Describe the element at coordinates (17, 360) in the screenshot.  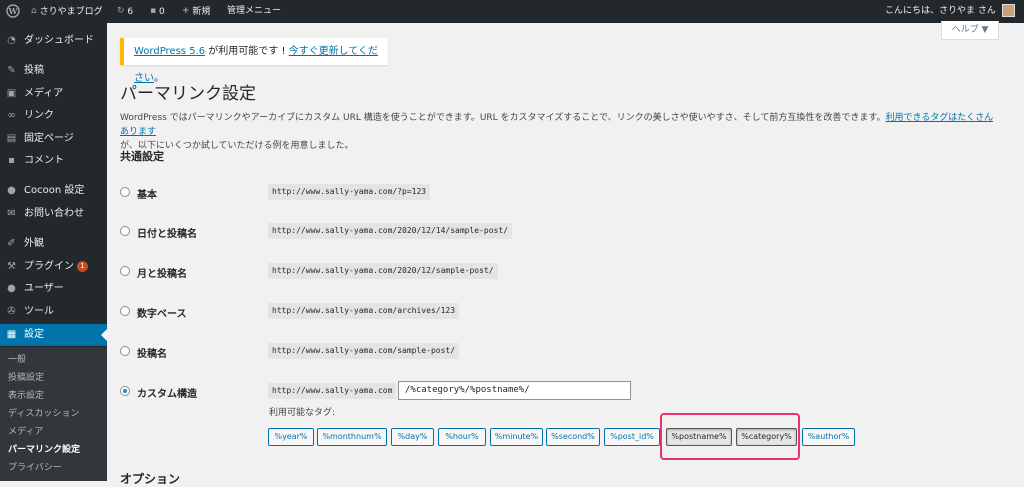
I see `submenu-item-general: 一般` at that location.